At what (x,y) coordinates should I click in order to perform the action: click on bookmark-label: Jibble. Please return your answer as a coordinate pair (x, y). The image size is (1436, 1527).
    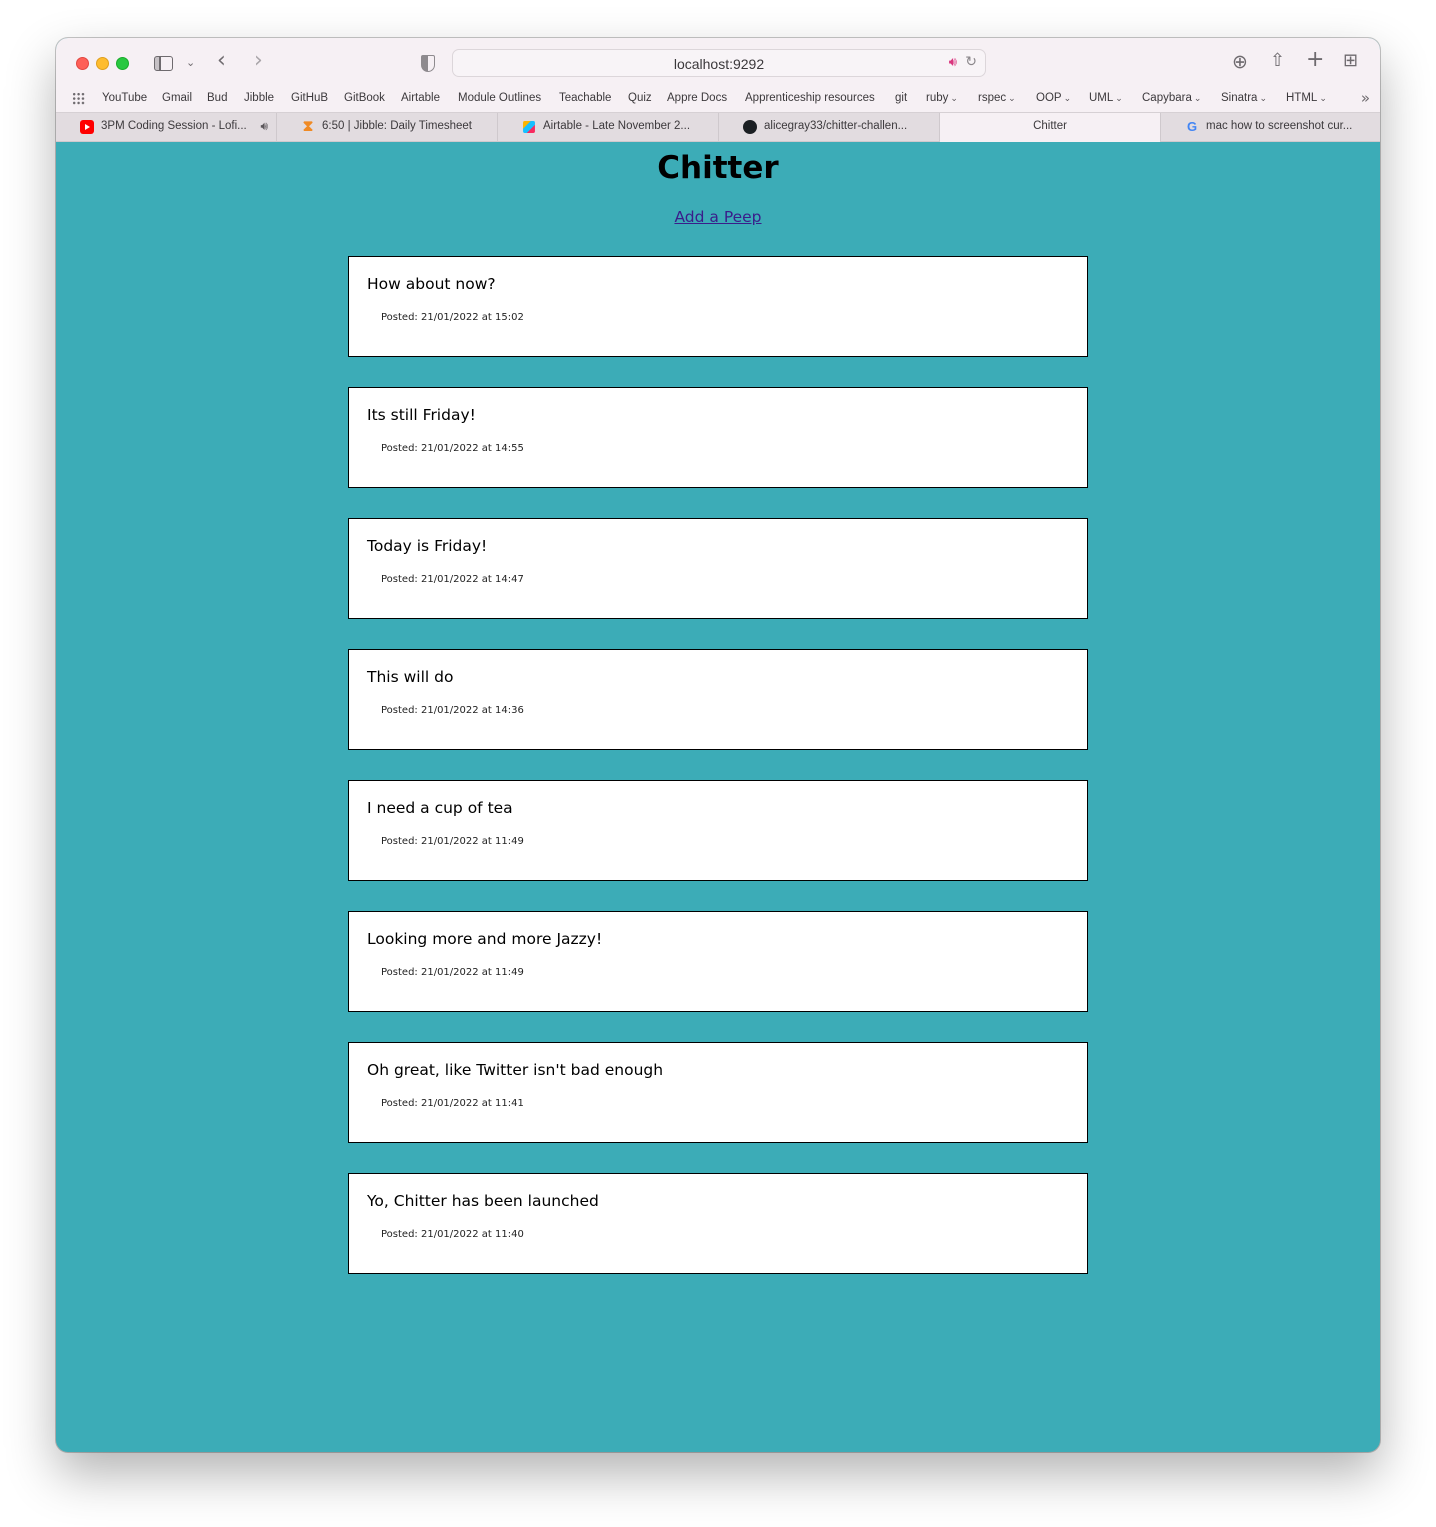
    Looking at the image, I should click on (259, 98).